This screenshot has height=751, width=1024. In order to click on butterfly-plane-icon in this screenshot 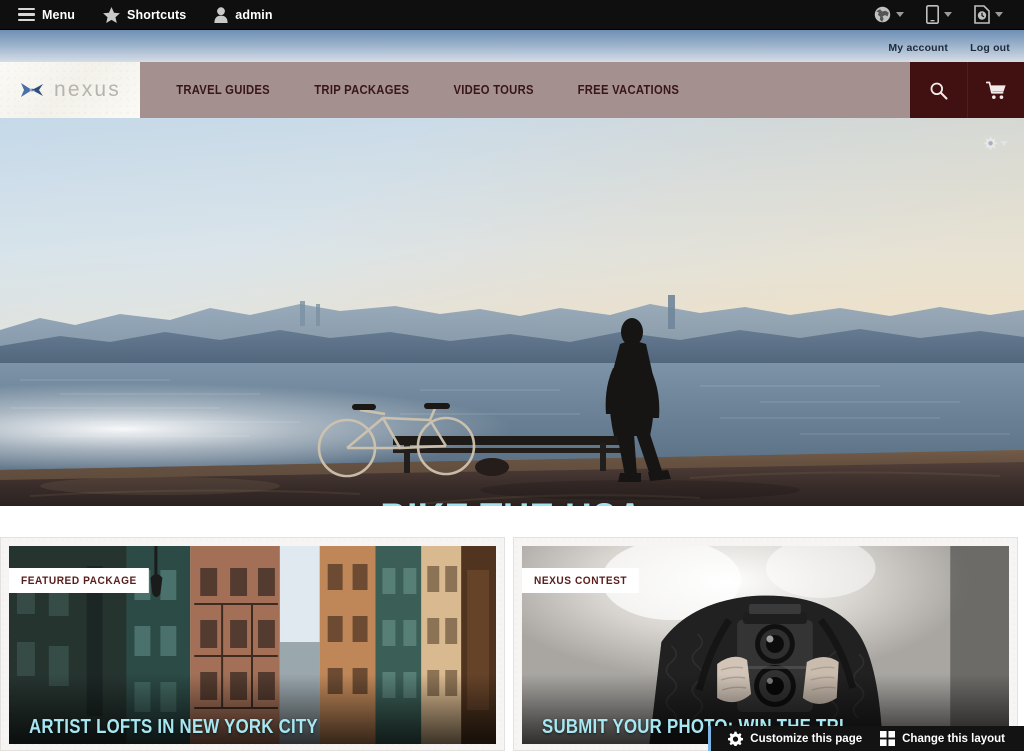, I will do `click(32, 90)`.